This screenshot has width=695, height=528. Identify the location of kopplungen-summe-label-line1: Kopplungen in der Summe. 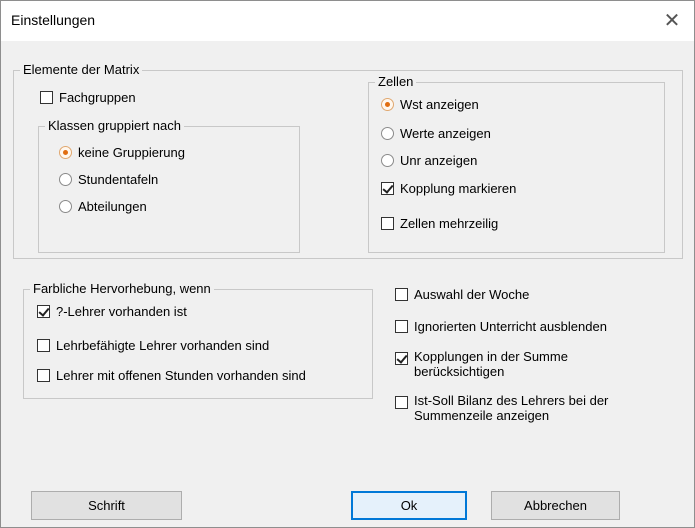
(491, 356).